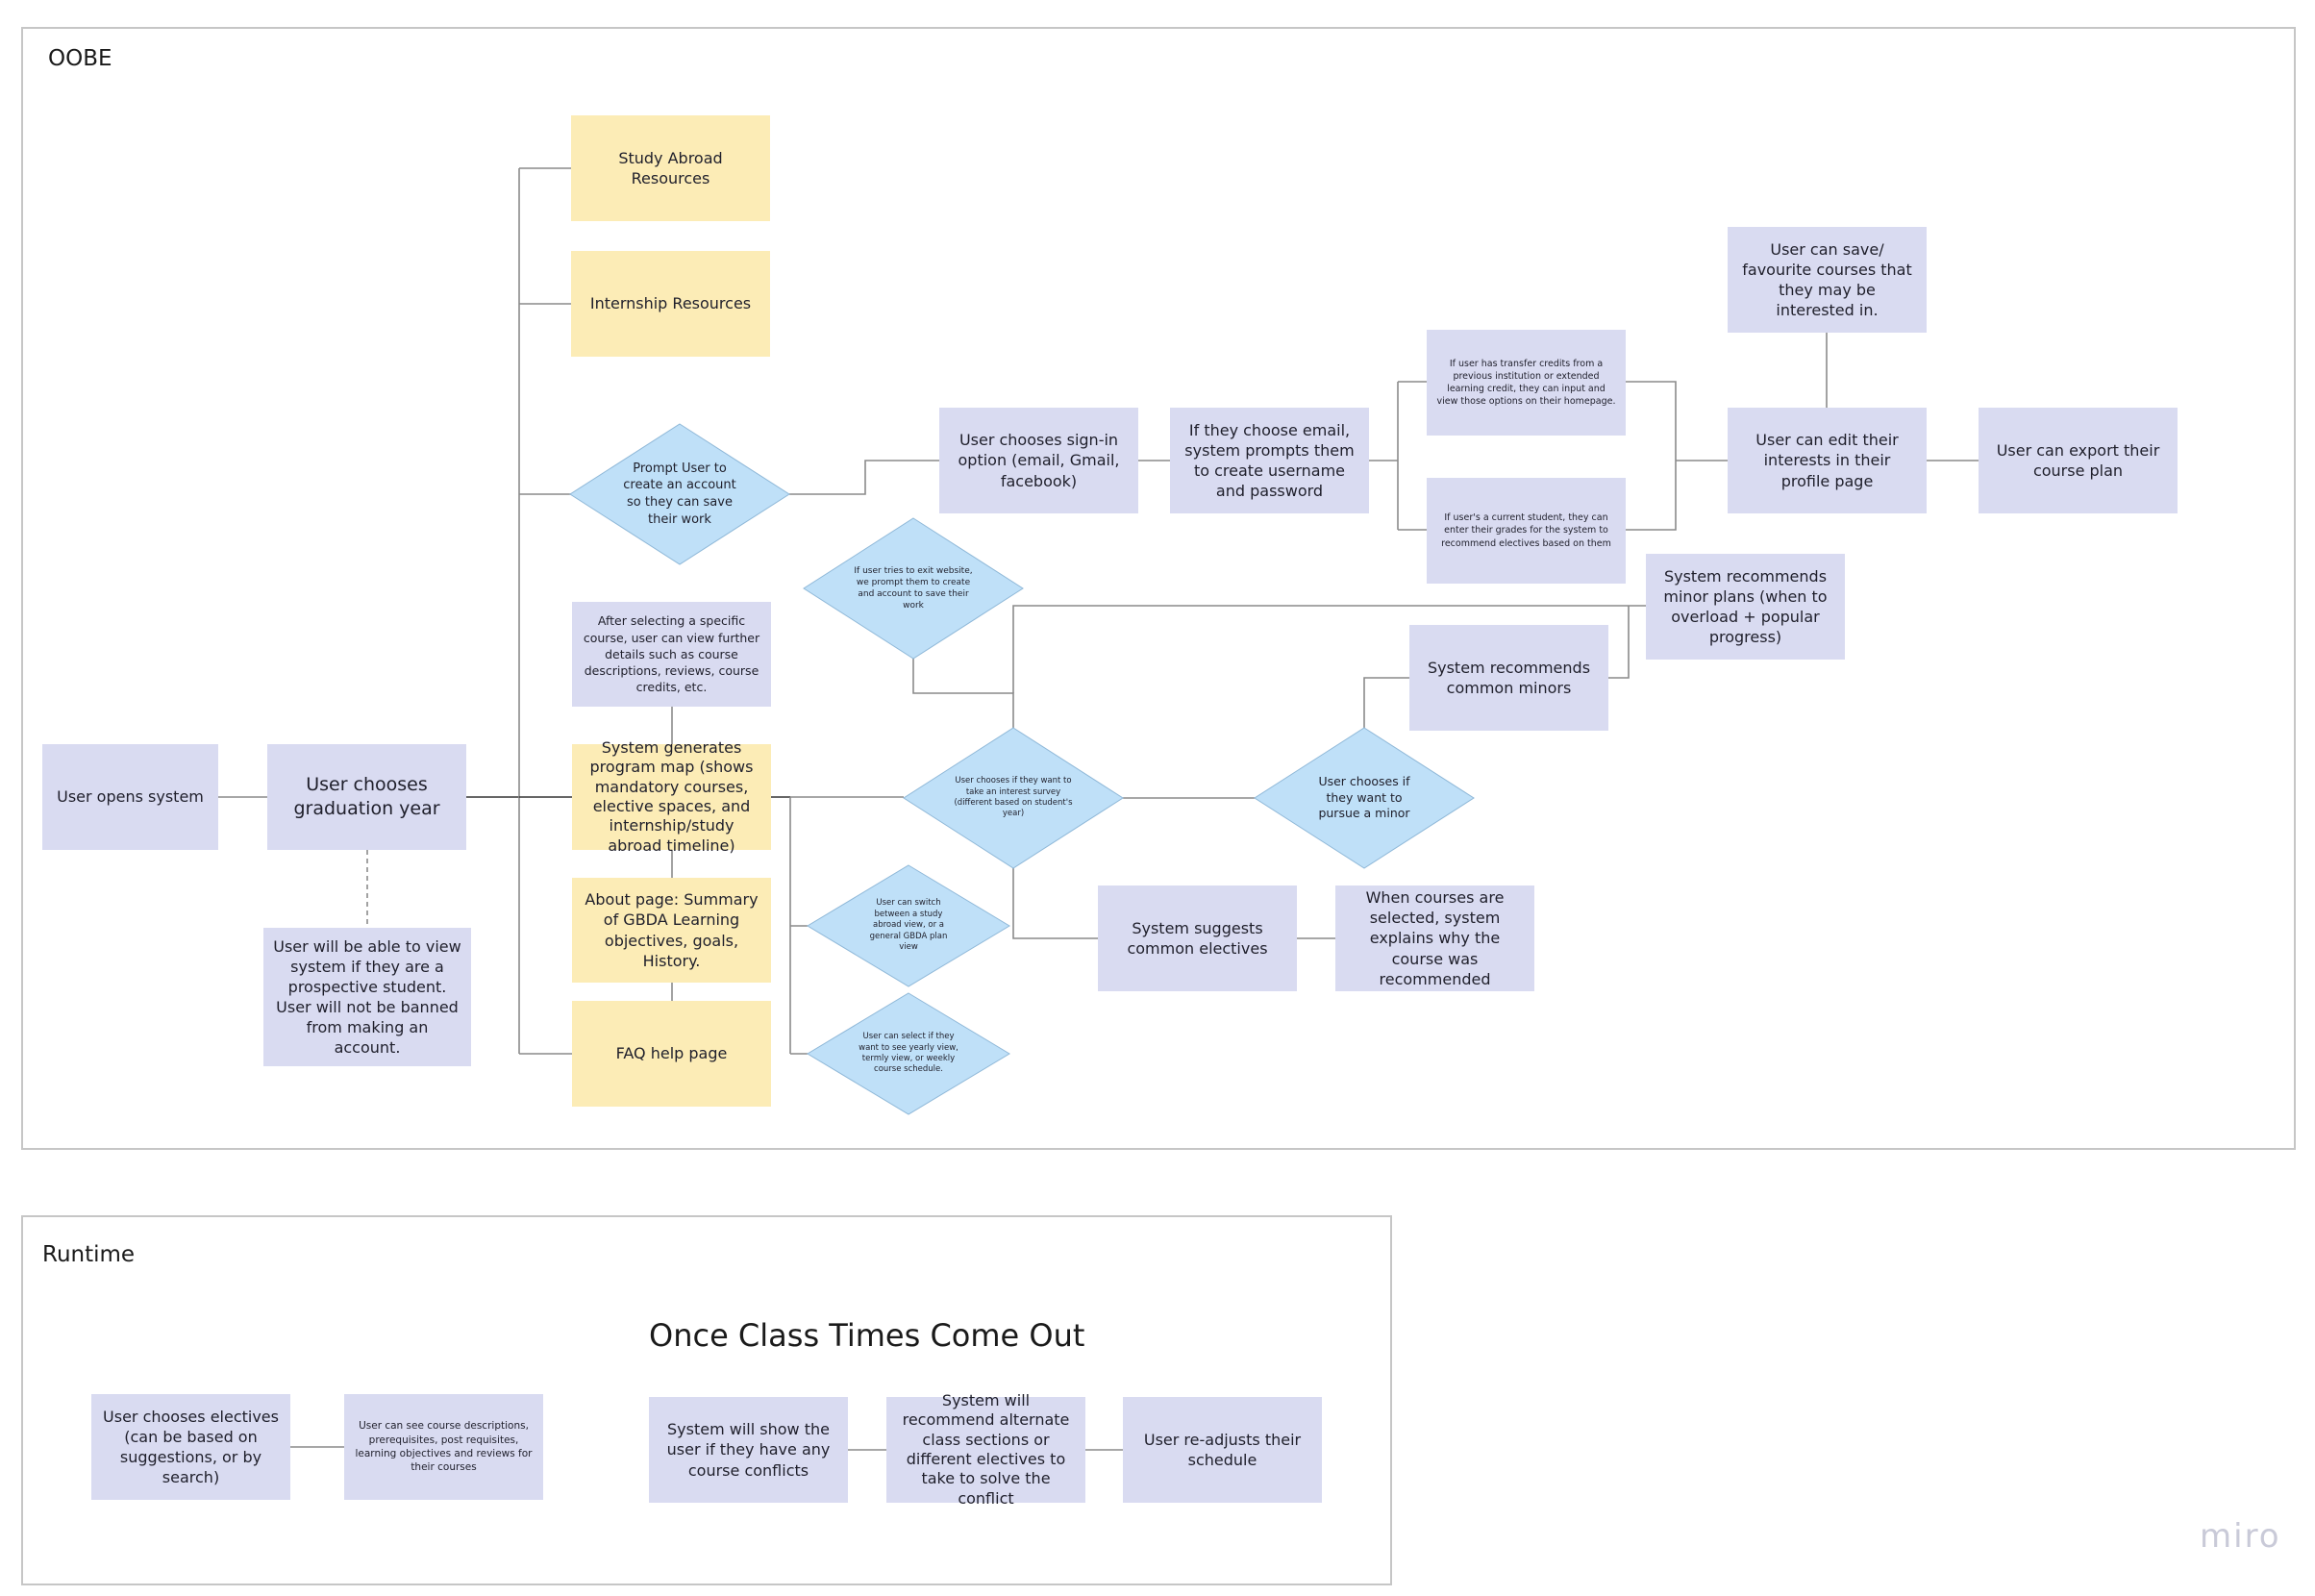  Describe the element at coordinates (1222, 1450) in the screenshot. I see `node-readjust-schedule: User re-adjusts their schedule` at that location.